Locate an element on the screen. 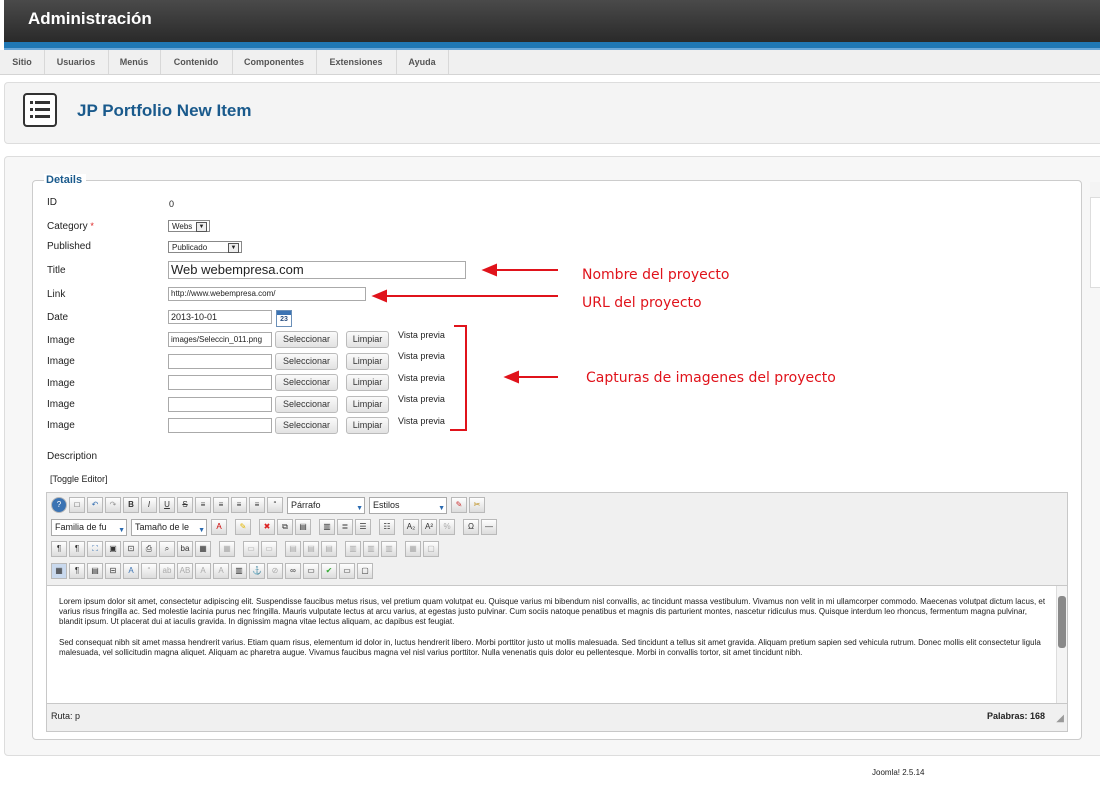 Image resolution: width=1100 pixels, height=786 pixels. font-size-select: Tamaño de le ▼ is located at coordinates (169, 527).